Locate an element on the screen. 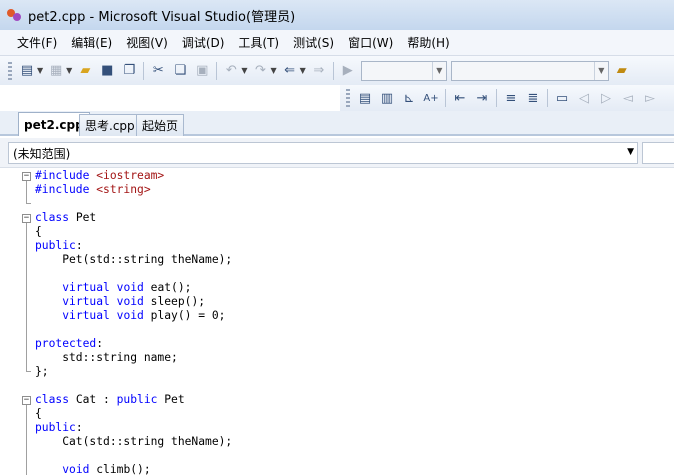 The image size is (674, 475). open-folder-icon: ▰ is located at coordinates (85, 71).